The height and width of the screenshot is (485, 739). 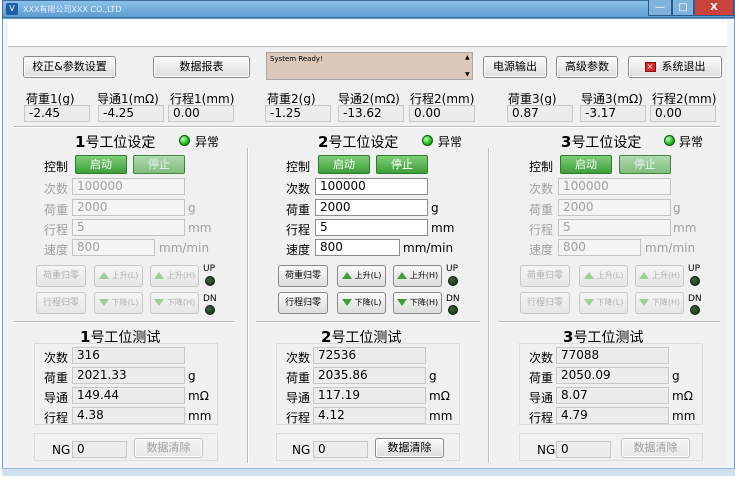 I want to click on title-bar: V XXX有限公司XXX CO.,LTD, so click(x=368, y=9).